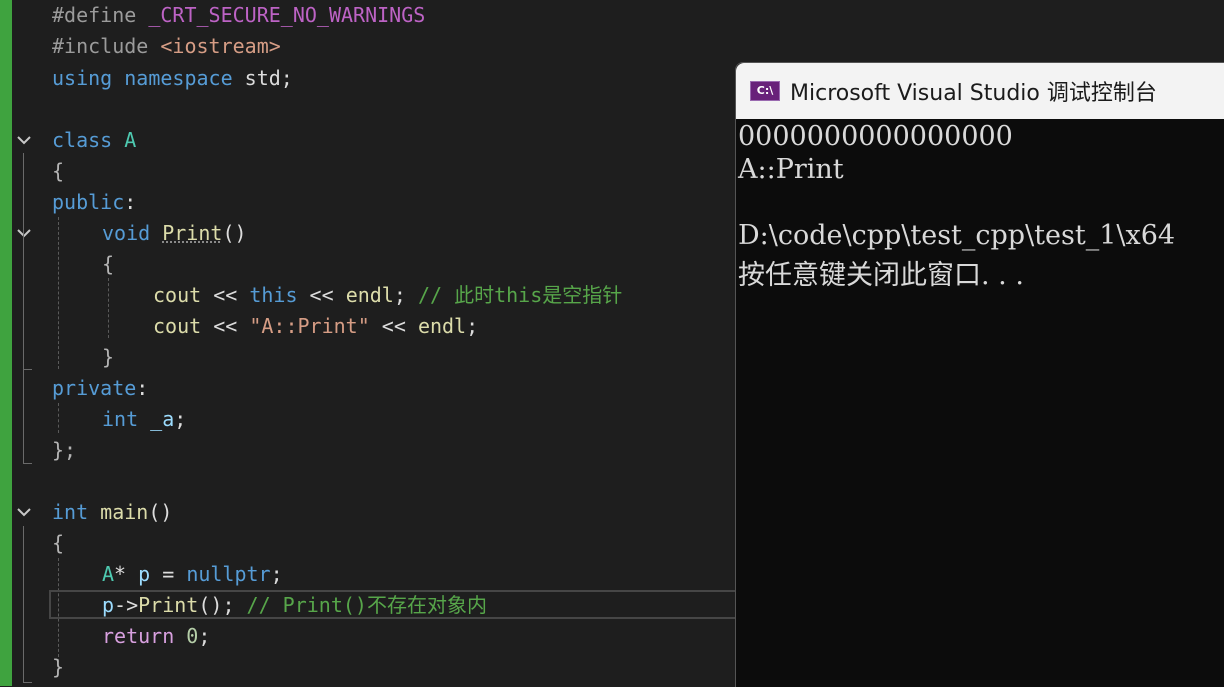 This screenshot has width=1224, height=687. Describe the element at coordinates (156, 636) in the screenshot. I see `code-line: return 0;` at that location.